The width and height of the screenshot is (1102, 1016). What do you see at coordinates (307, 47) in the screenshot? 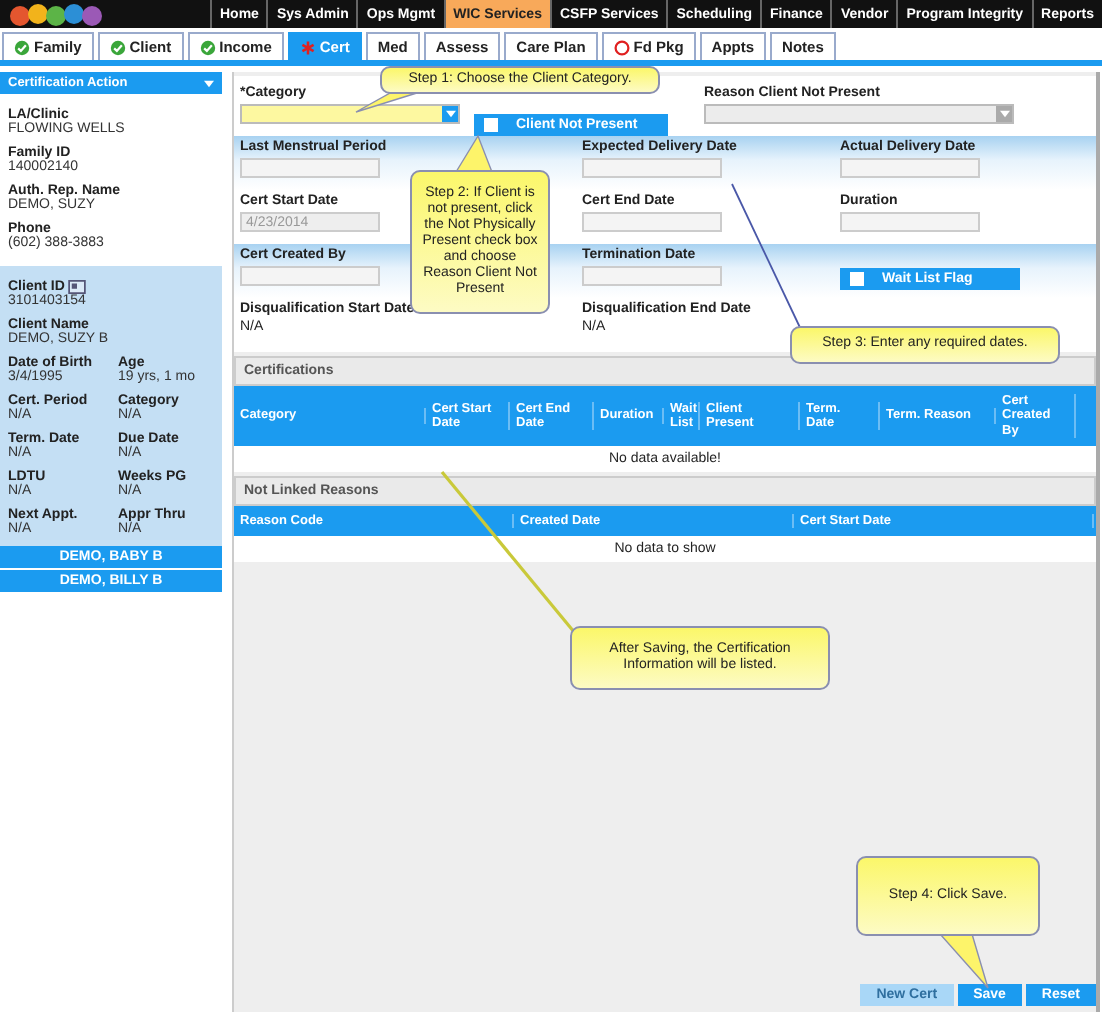
I see `asterisk-icon` at bounding box center [307, 47].